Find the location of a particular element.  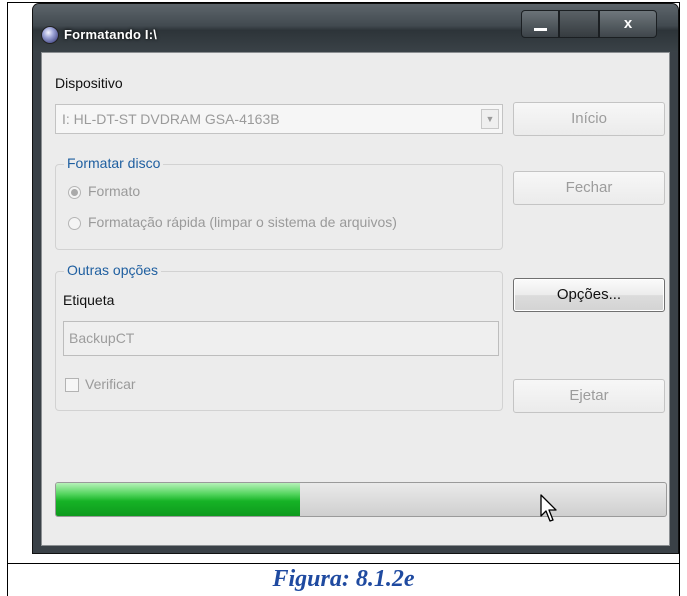

close-window-button: x is located at coordinates (628, 24).